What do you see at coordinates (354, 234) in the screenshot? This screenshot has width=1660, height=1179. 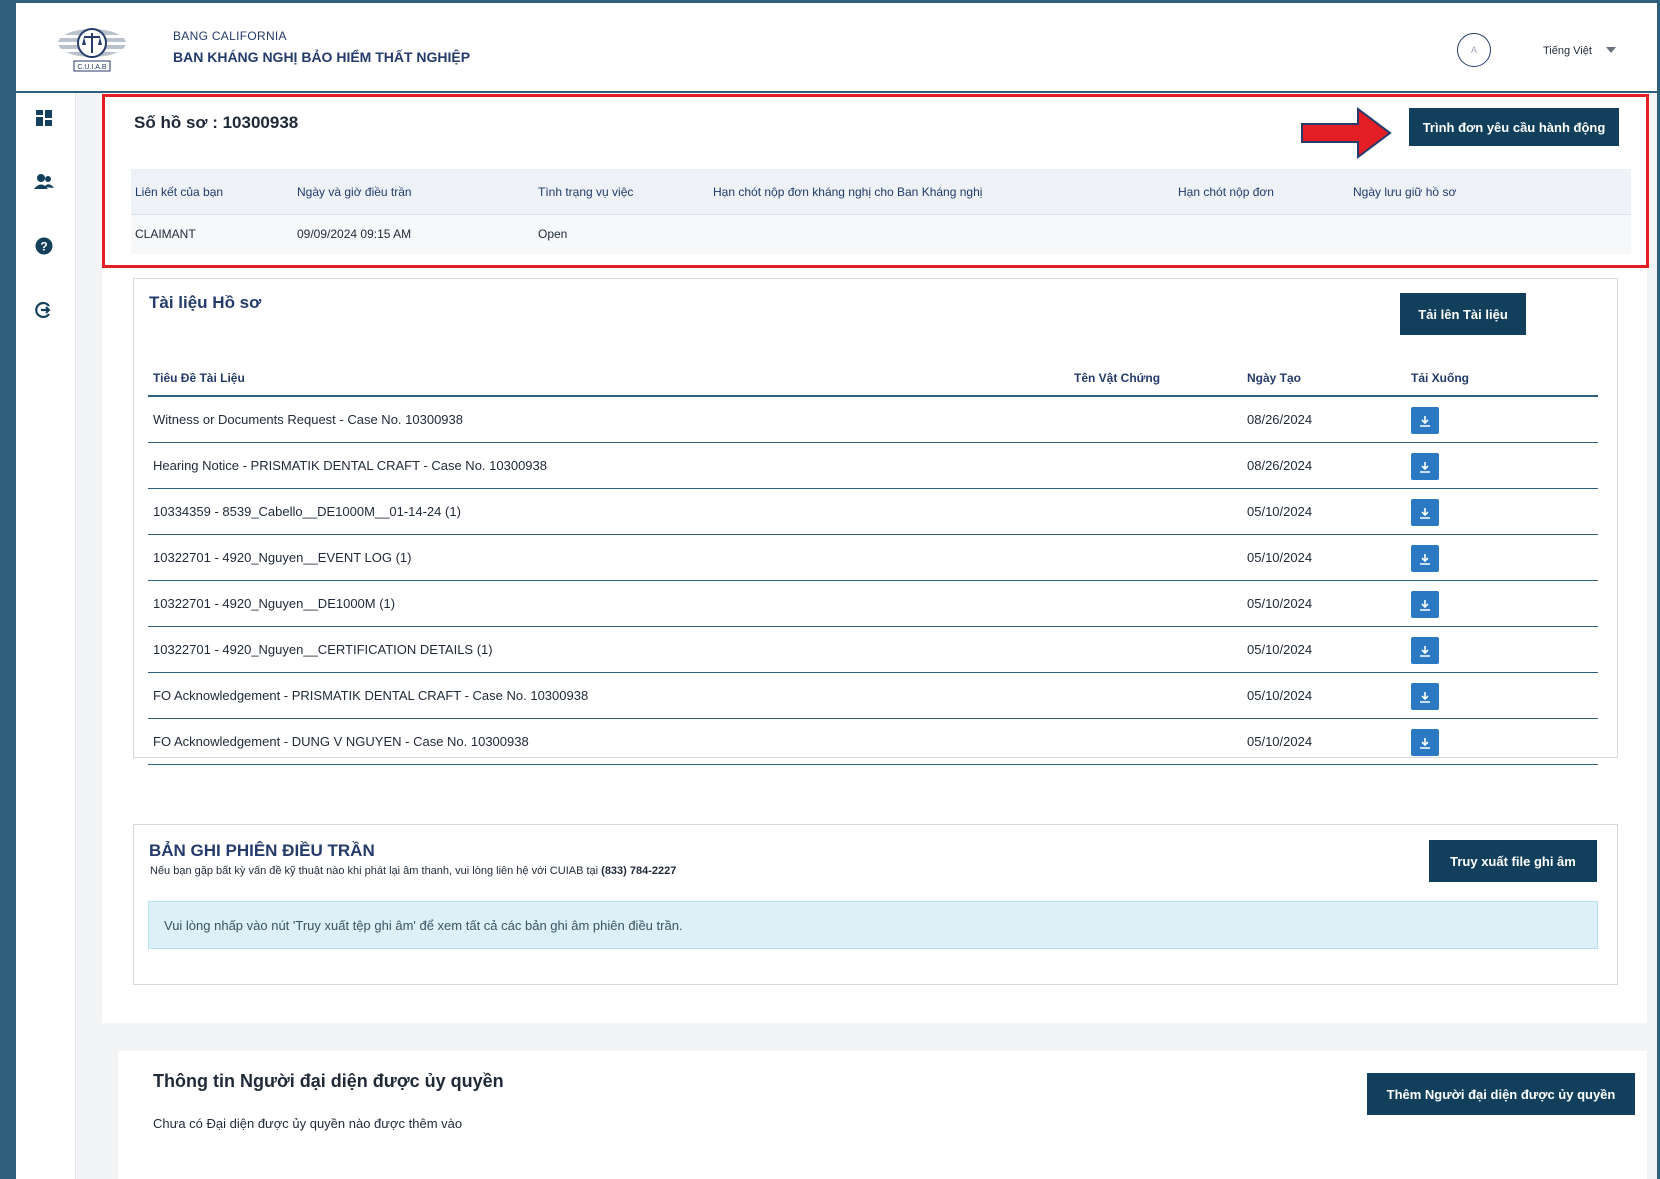 I see `cell-hearing-datetime: 09/09/2024 09:15 AM` at bounding box center [354, 234].